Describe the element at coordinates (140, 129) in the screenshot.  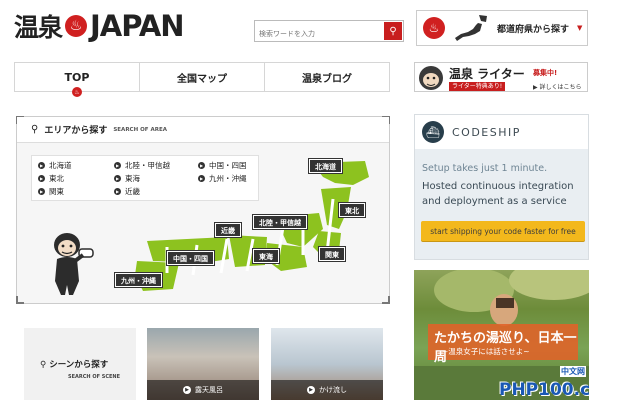
I see `area-search-subtitle: SEARCH OF AREA` at that location.